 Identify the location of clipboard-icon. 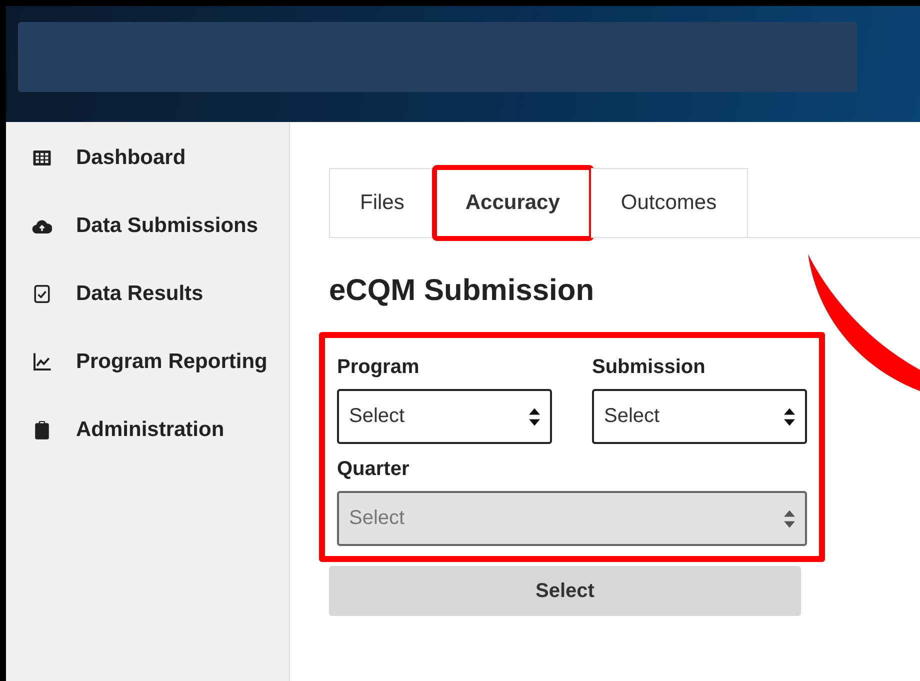
(42, 430).